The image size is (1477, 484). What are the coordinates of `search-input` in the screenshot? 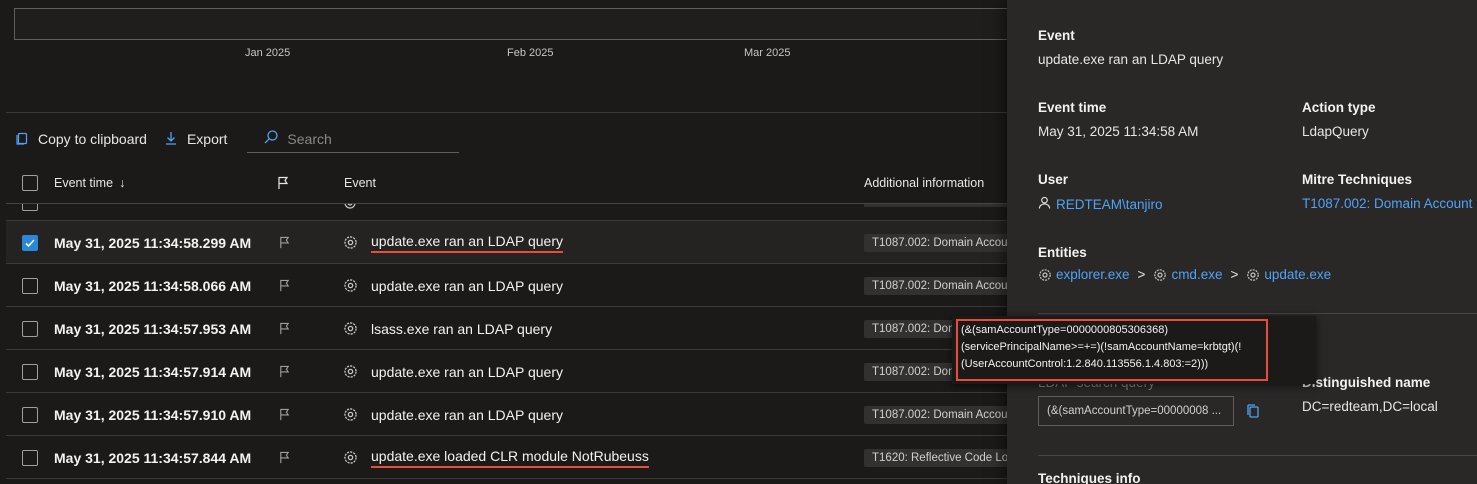 It's located at (367, 138).